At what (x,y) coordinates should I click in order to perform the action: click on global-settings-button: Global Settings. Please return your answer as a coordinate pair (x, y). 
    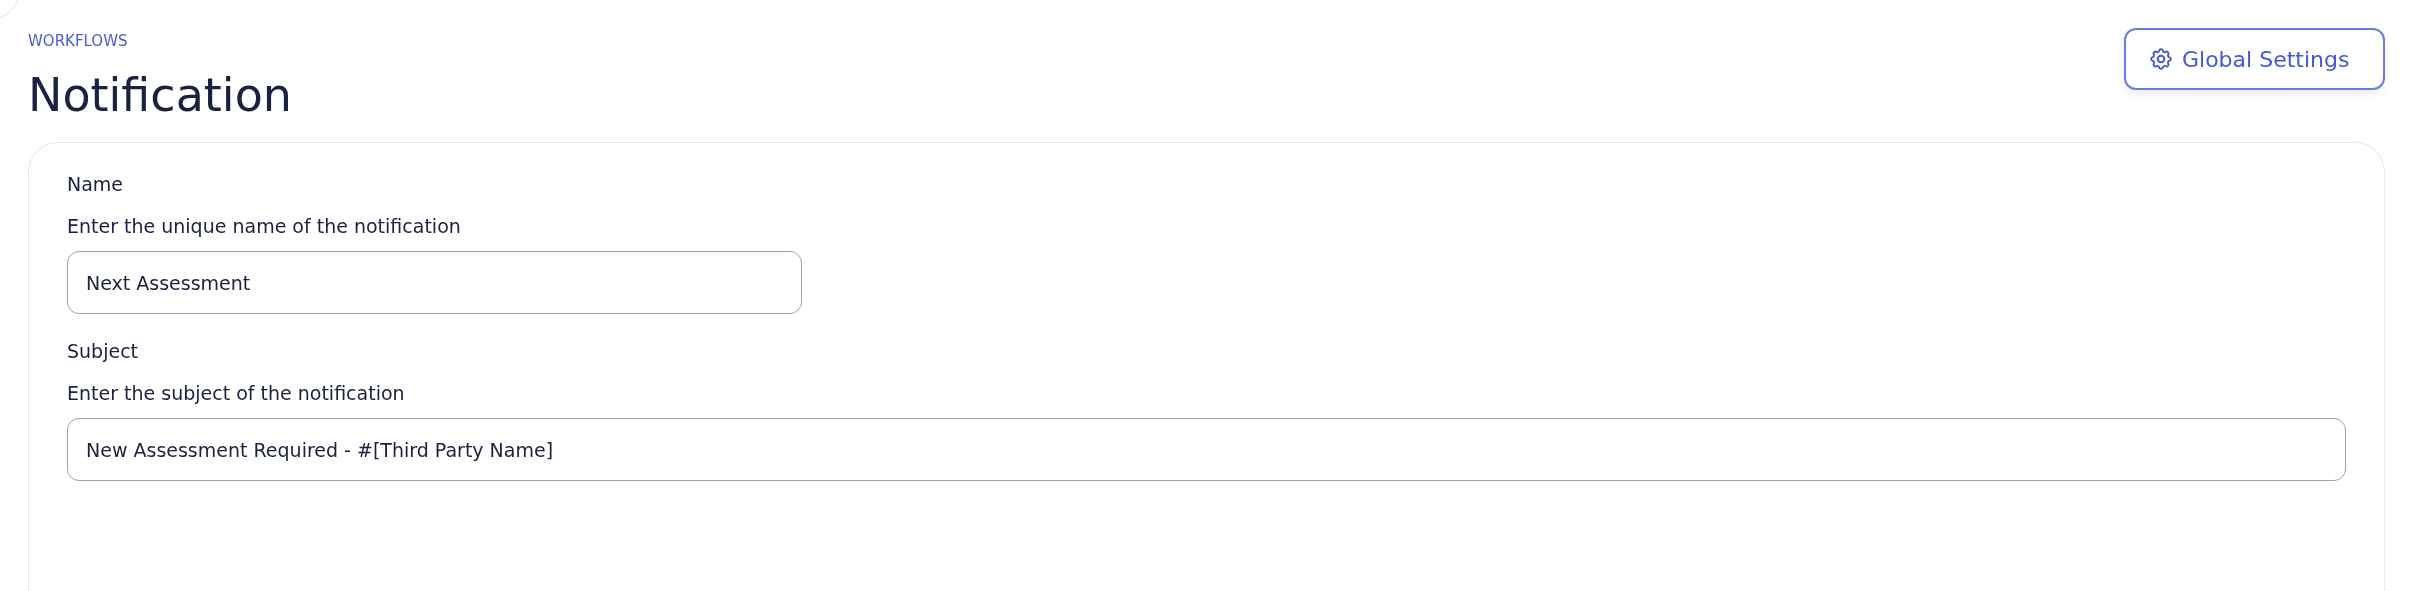
    Looking at the image, I should click on (2254, 59).